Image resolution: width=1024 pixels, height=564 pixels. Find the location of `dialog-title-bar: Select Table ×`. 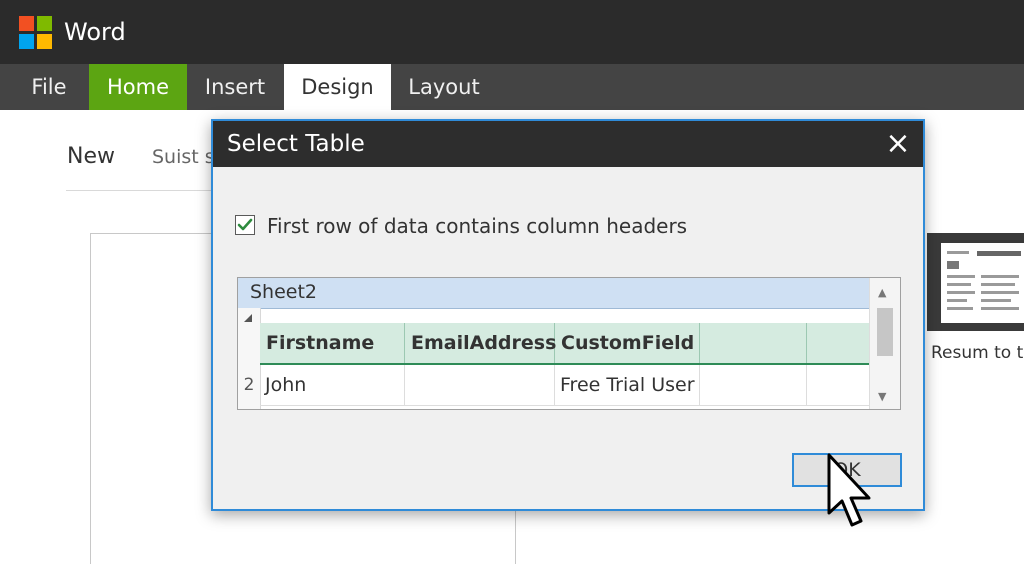

dialog-title-bar: Select Table × is located at coordinates (568, 144).